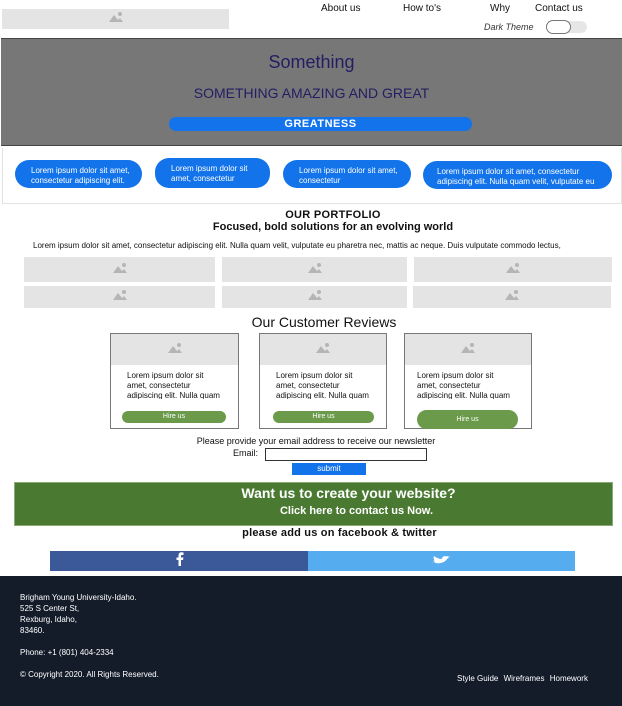  What do you see at coordinates (48, 619) in the screenshot?
I see `address-line: Rexburg, Idaho,` at bounding box center [48, 619].